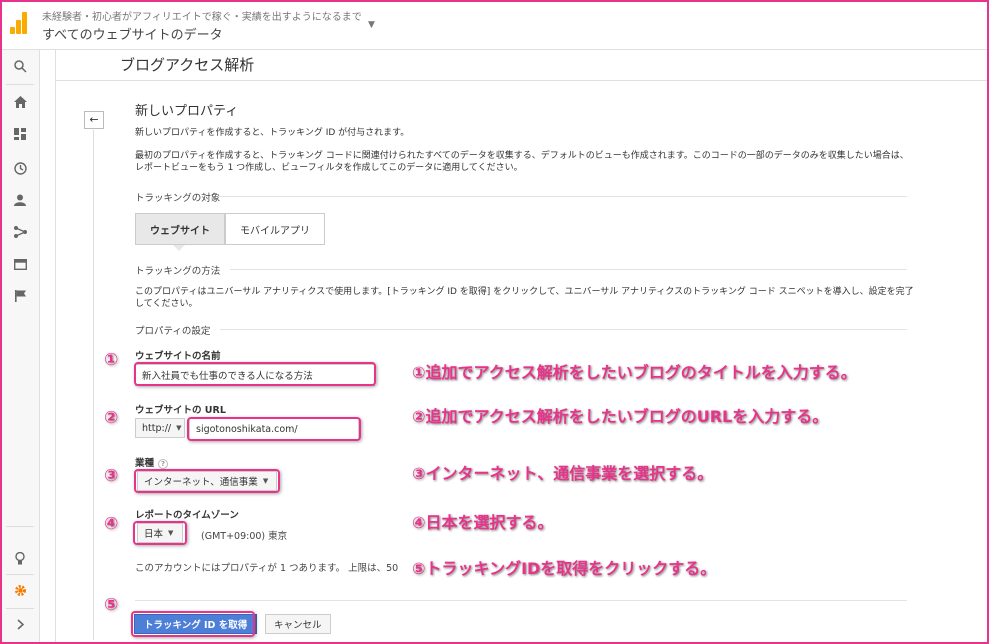 The height and width of the screenshot is (644, 989). I want to click on chevron-right-icon, so click(20, 624).